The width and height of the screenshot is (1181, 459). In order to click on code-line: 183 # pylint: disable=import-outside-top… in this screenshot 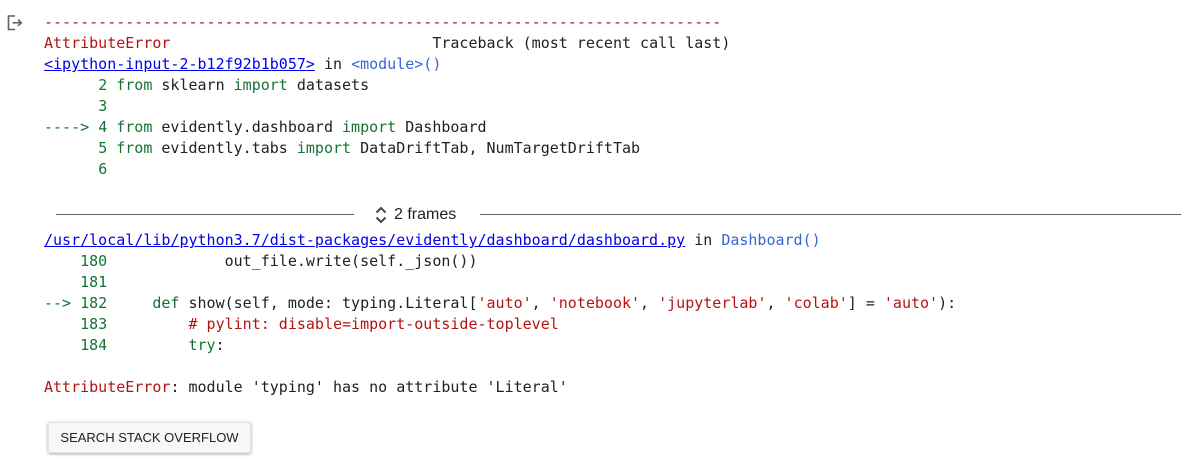, I will do `click(301, 324)`.